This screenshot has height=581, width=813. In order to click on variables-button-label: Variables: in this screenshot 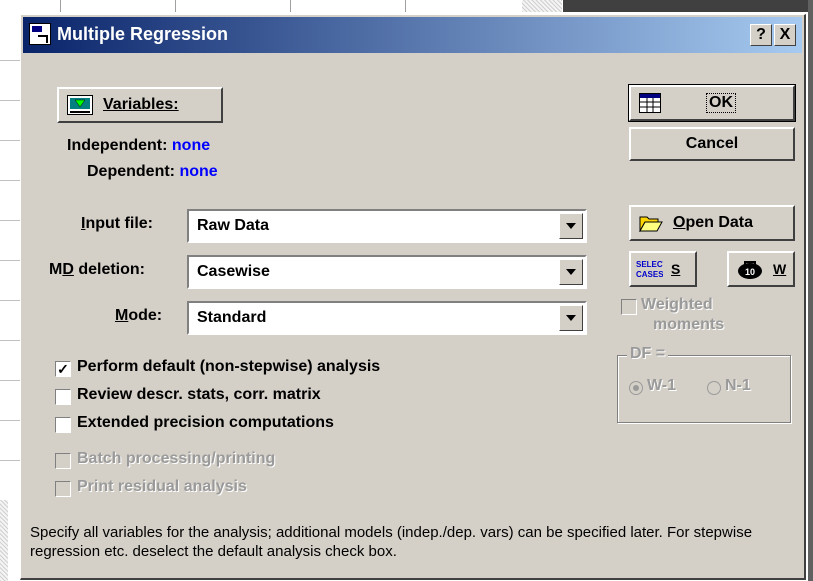, I will do `click(141, 104)`.